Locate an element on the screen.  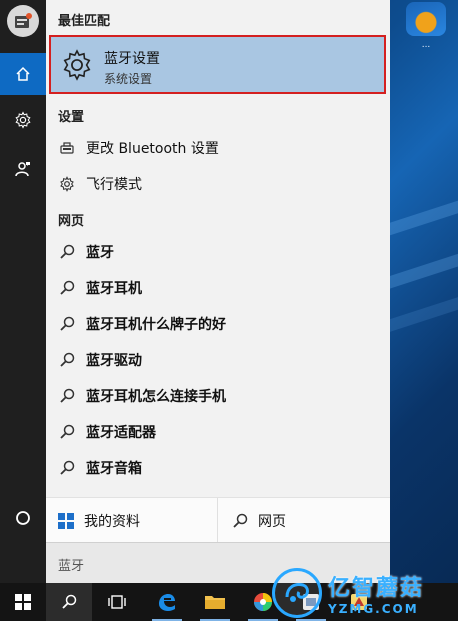
watermark-logo is located at coordinates (297, 593).